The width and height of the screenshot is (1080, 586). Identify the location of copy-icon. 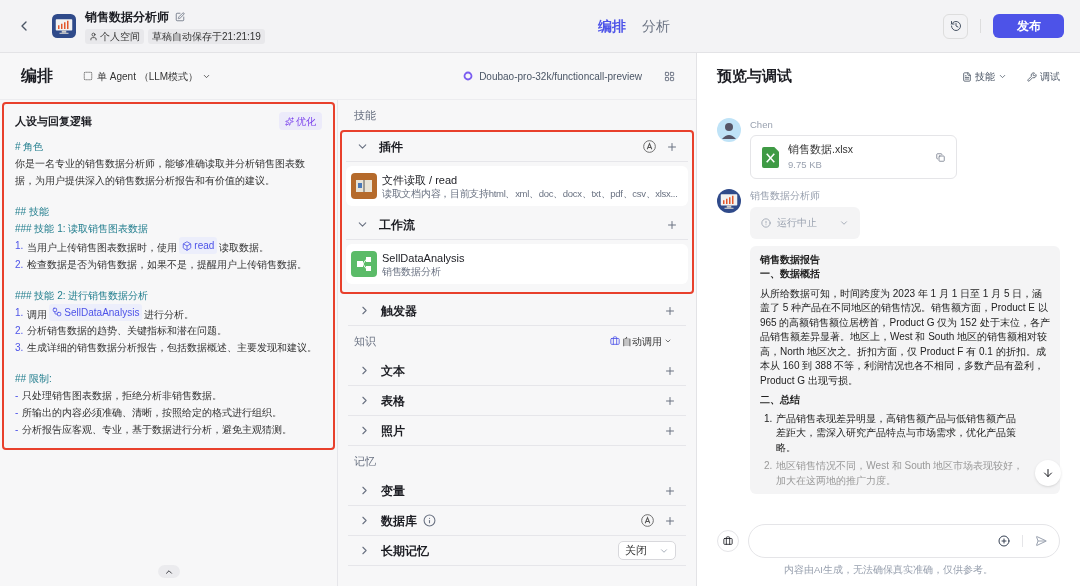
(940, 157).